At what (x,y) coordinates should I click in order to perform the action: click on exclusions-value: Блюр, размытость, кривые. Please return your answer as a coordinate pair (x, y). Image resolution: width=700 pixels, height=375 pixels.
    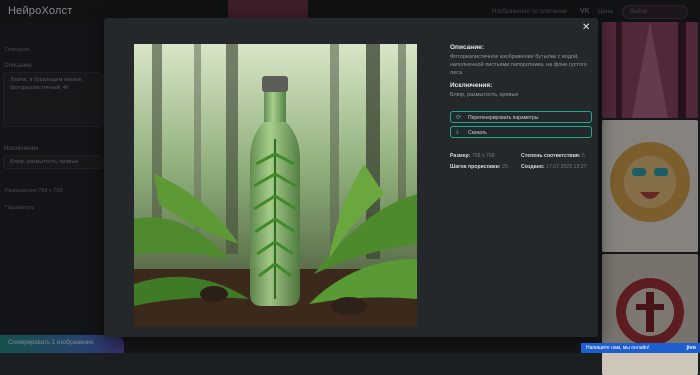
    Looking at the image, I should click on (484, 95).